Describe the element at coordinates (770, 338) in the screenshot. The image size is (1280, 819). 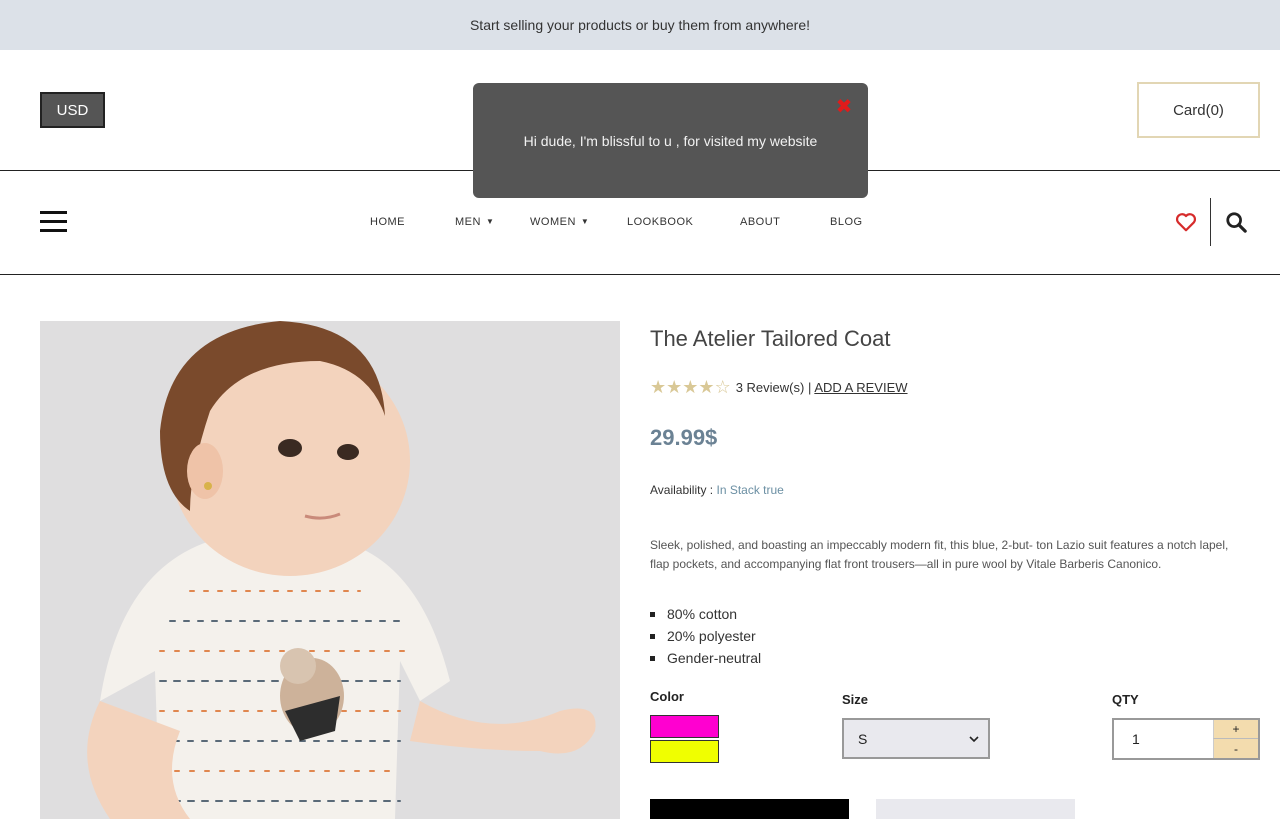
I see `product-title: The Atelier Tailored Coat` at that location.